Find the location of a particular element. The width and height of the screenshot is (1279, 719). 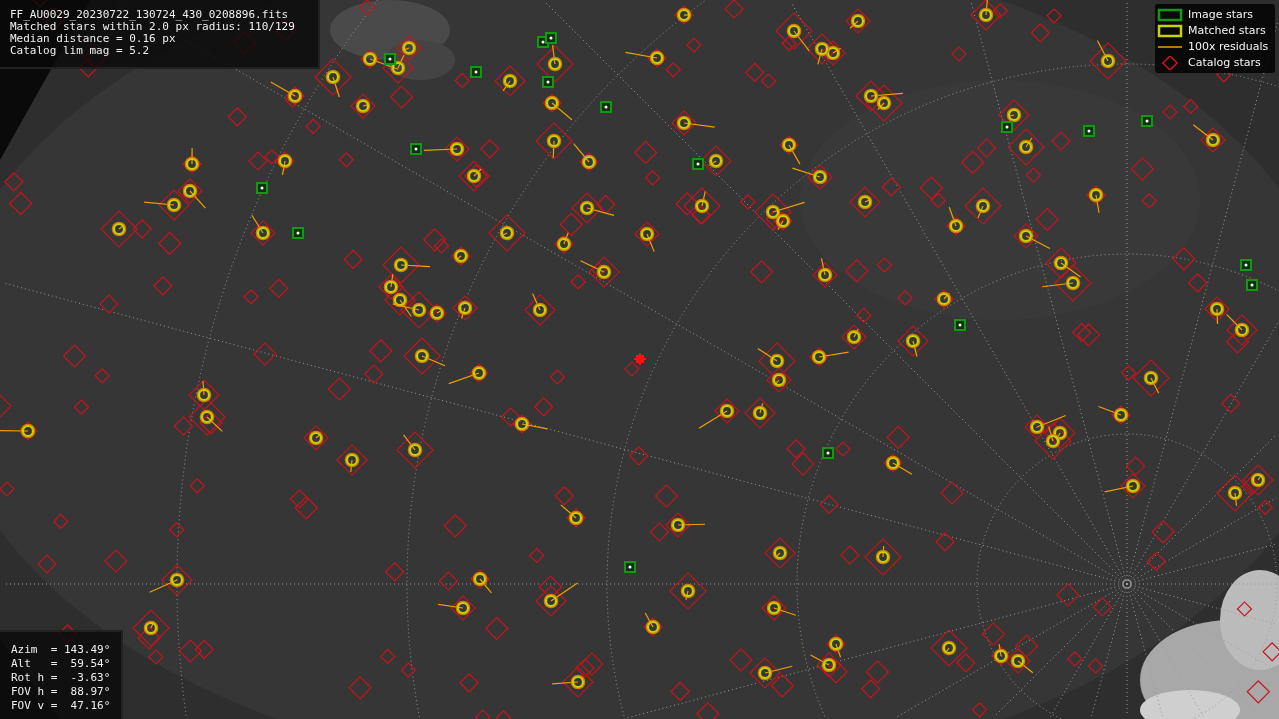

pointing-text: Alt = 59.54° is located at coordinates (61, 664).